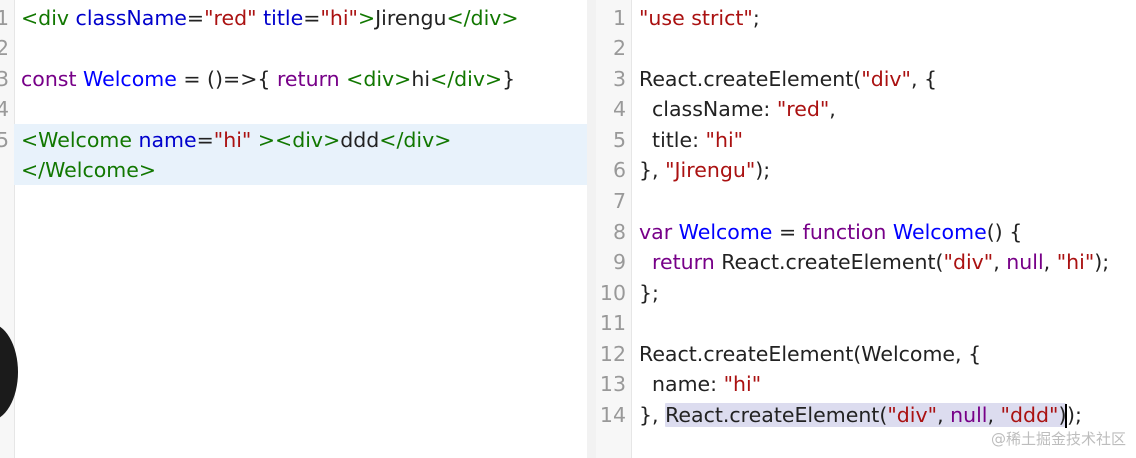 The image size is (1136, 458). I want to click on code-token: };, so click(649, 293).